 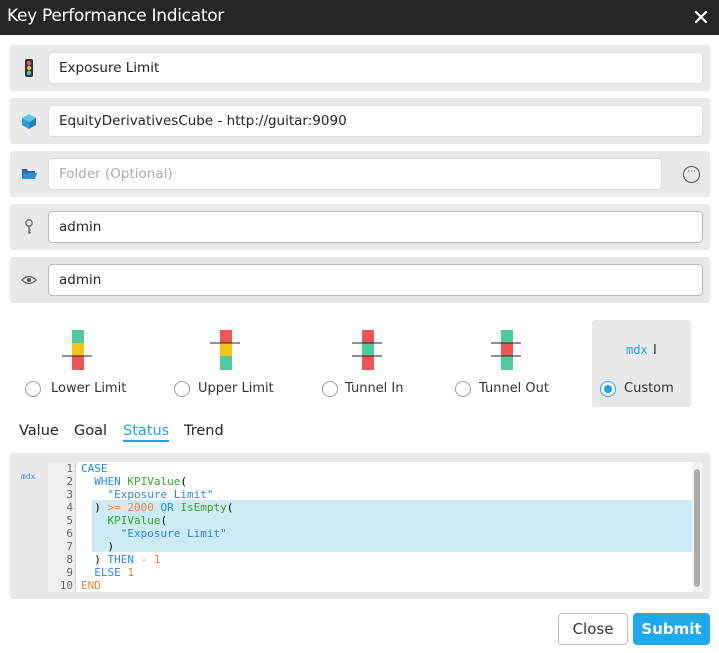 What do you see at coordinates (371, 520) in the screenshot?
I see `code-line: 5 KPIValue(` at bounding box center [371, 520].